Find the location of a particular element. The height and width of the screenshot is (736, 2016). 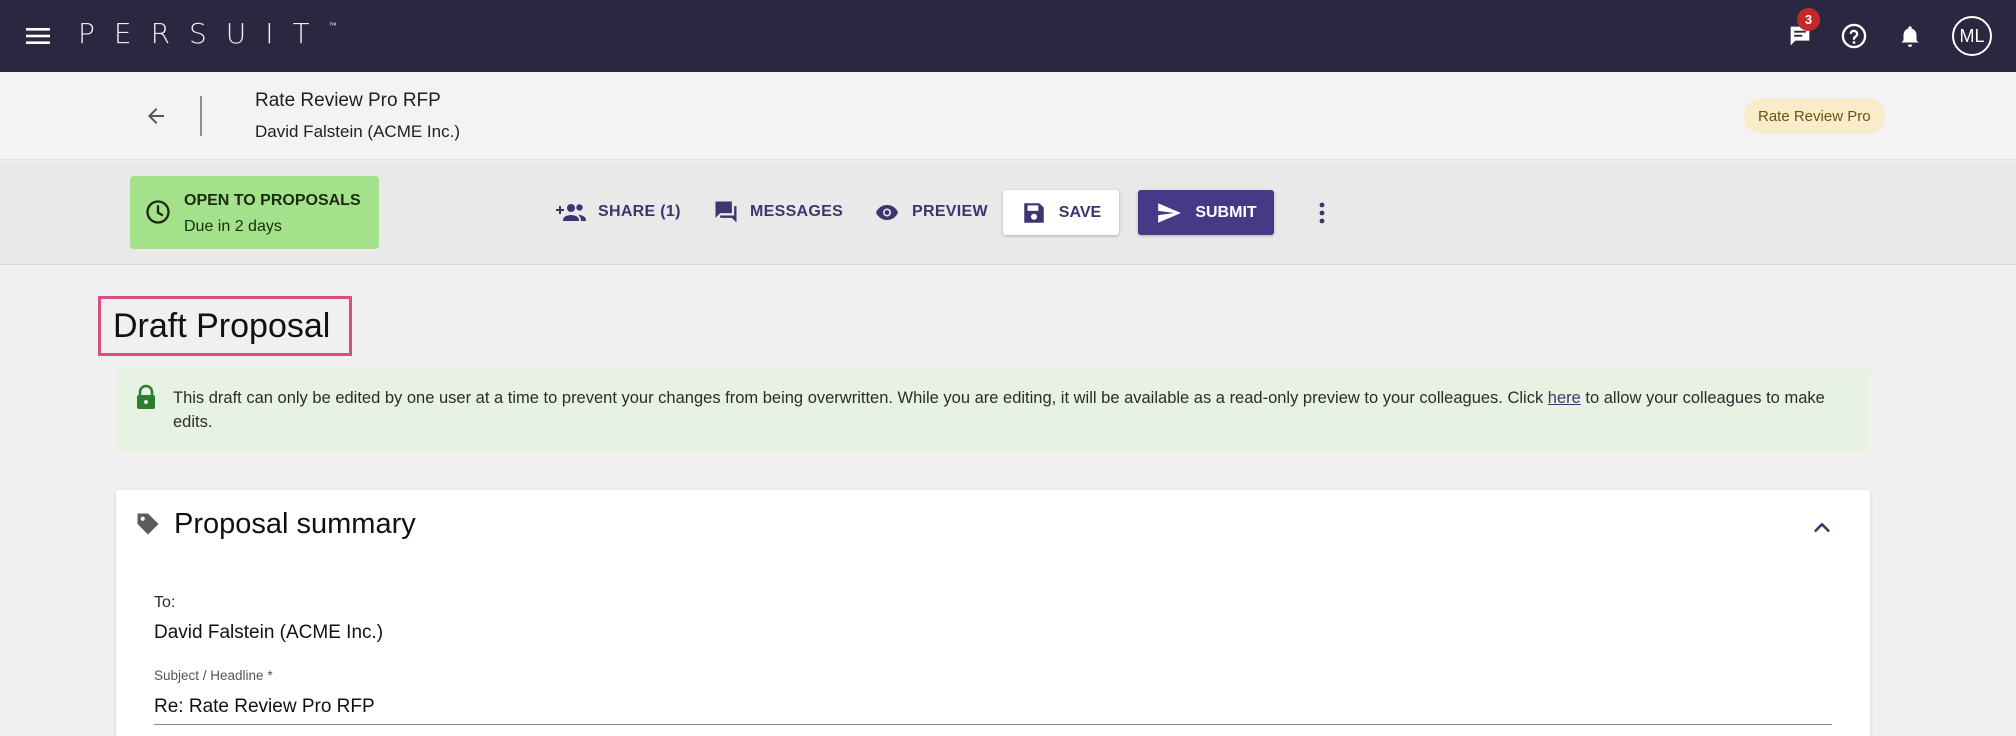

submit-label: SUBMIT is located at coordinates (1226, 212).